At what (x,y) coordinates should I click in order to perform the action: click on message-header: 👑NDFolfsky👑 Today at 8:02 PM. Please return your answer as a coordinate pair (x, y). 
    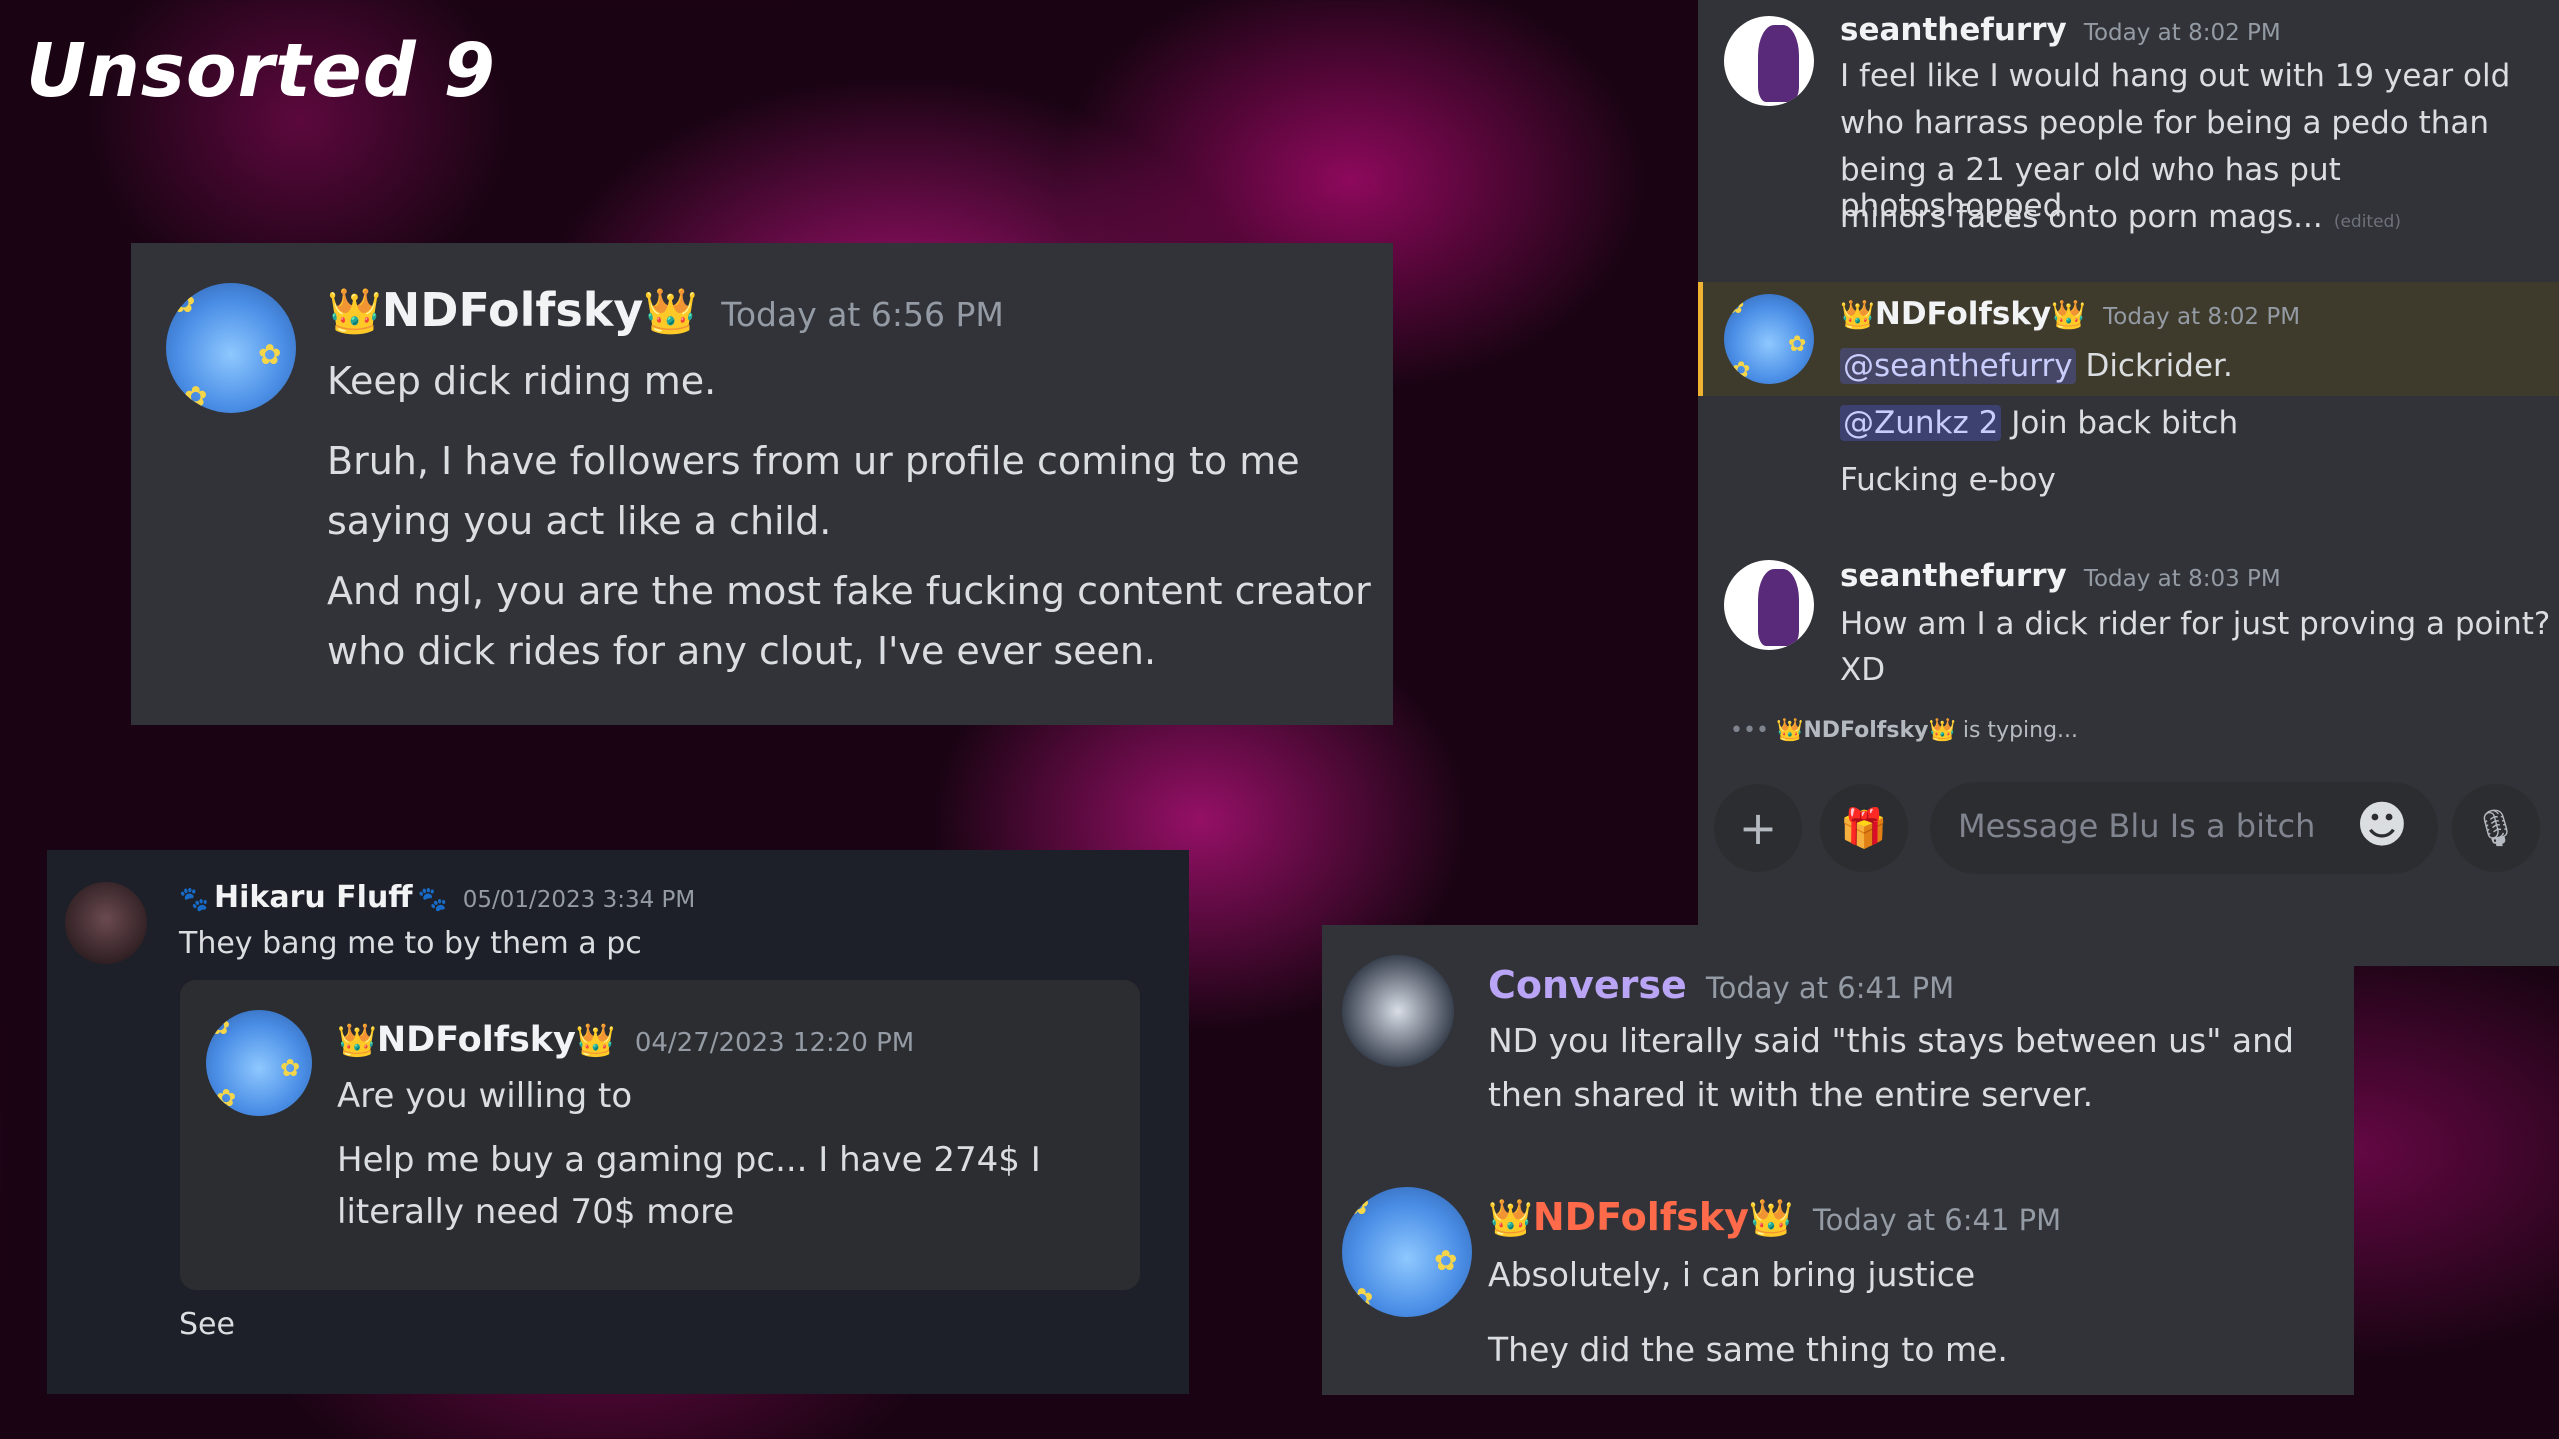
    Looking at the image, I should click on (2070, 314).